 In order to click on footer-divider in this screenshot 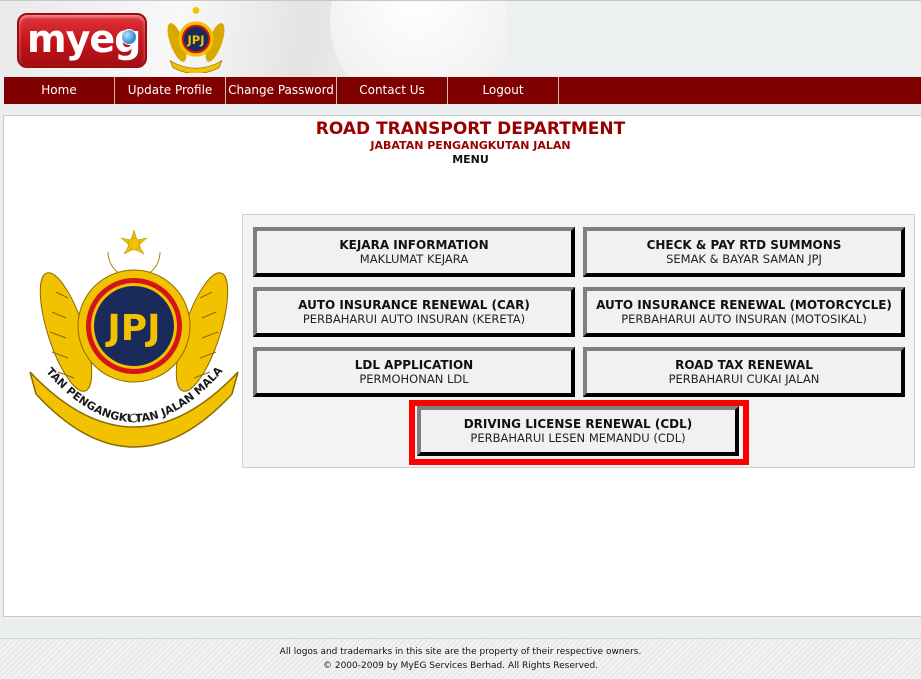, I will do `click(460, 628)`.